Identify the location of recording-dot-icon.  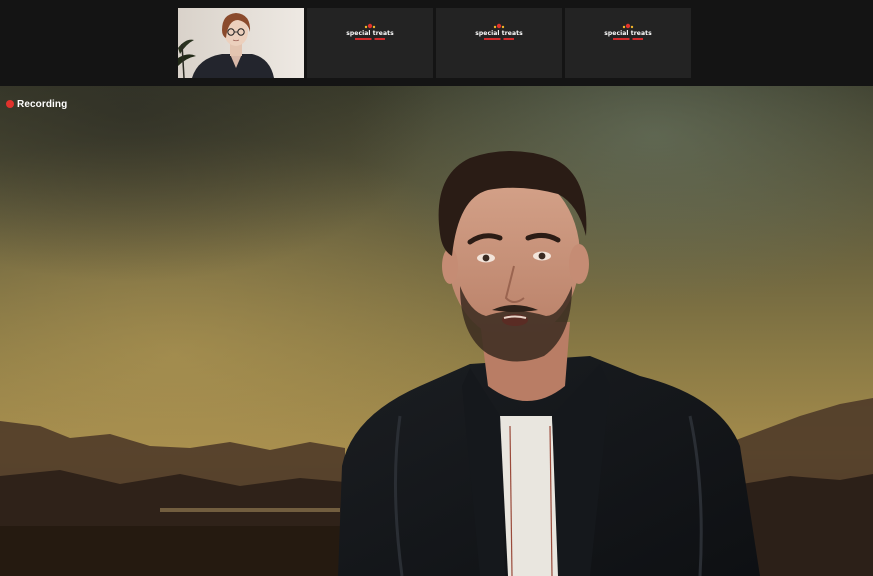
(10, 104).